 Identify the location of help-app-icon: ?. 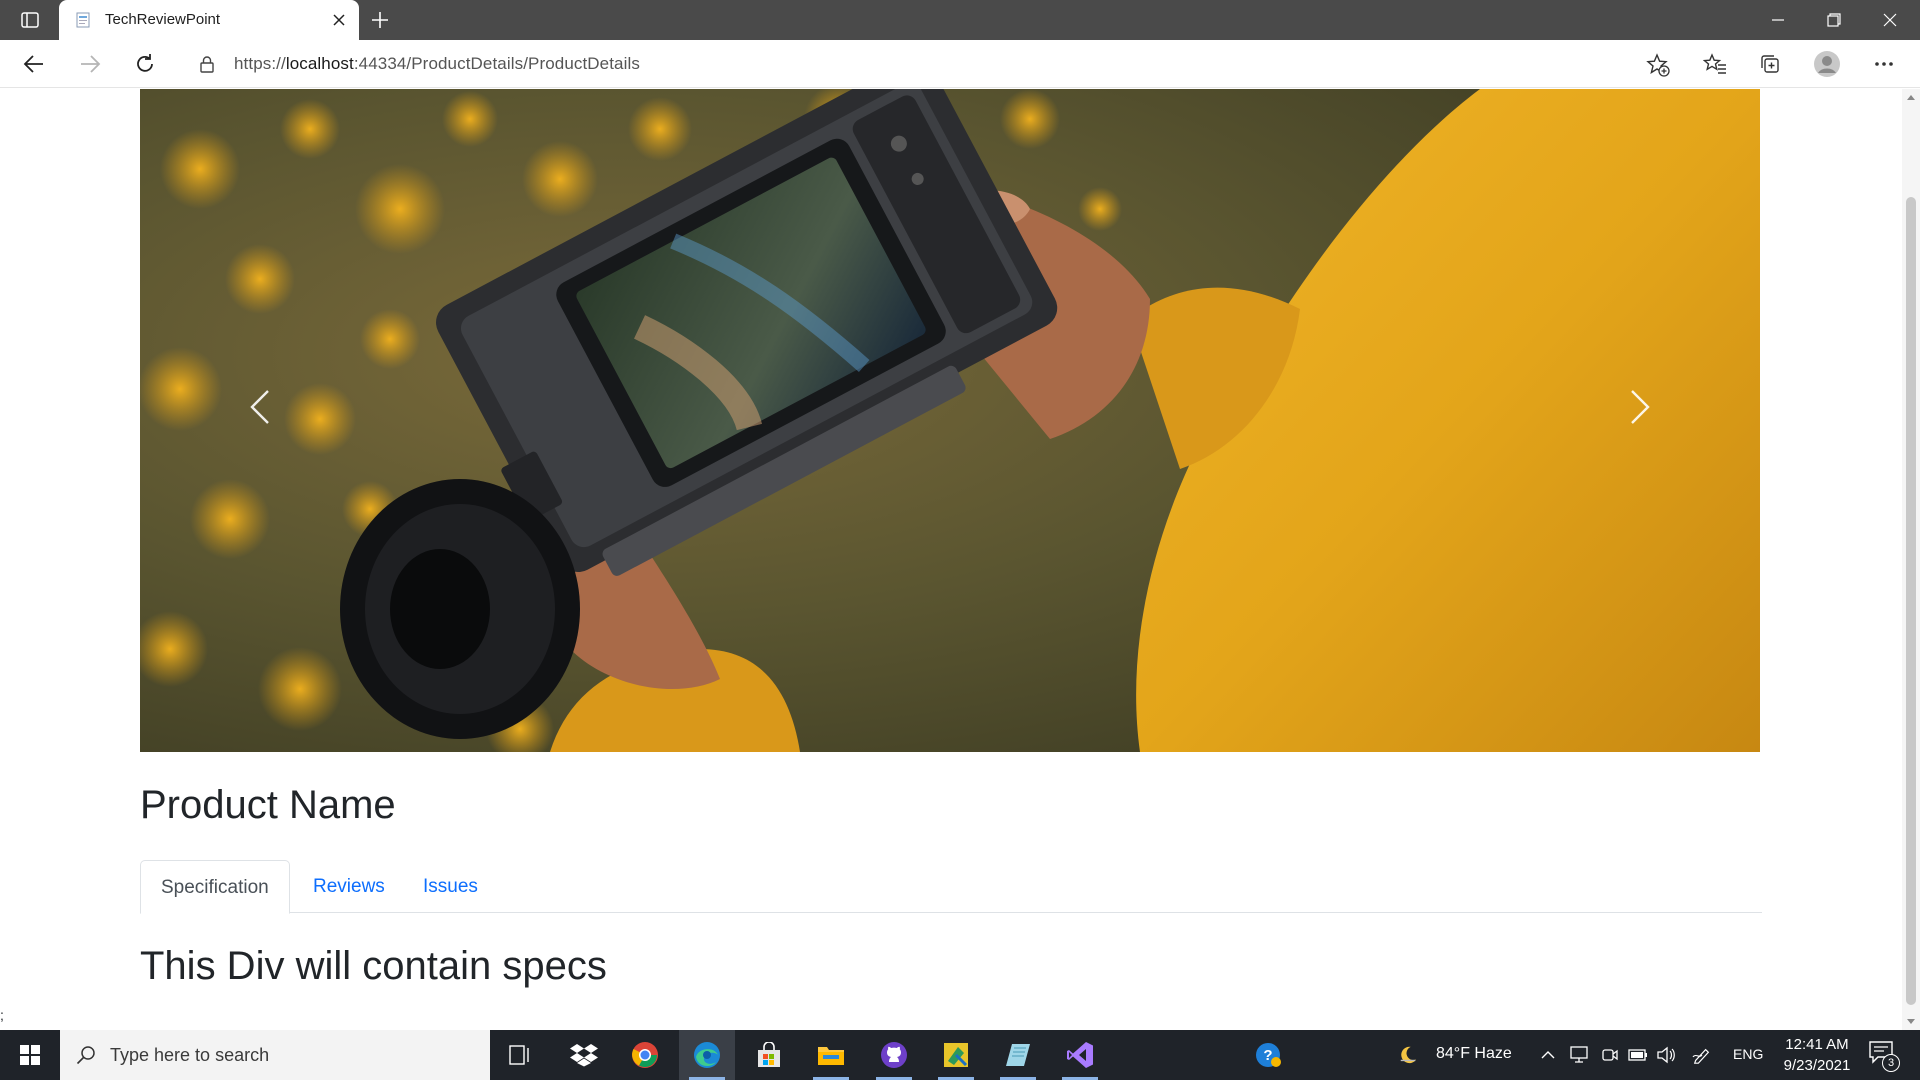
(1268, 1055).